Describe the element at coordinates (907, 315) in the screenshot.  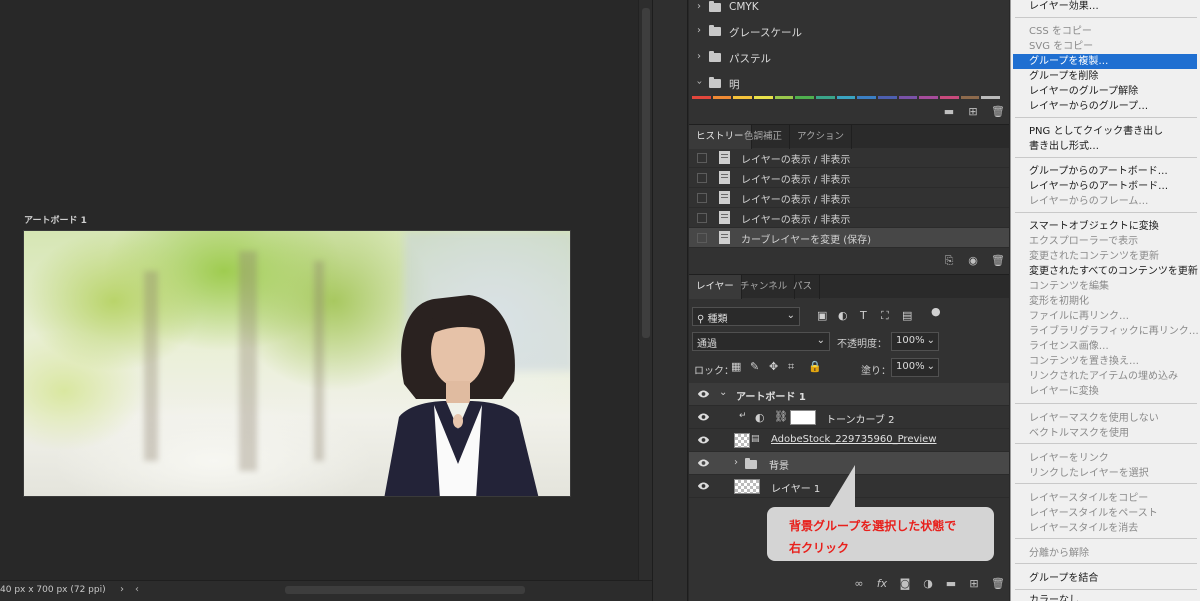
I see `smart-object-filter-icon: ▤` at that location.